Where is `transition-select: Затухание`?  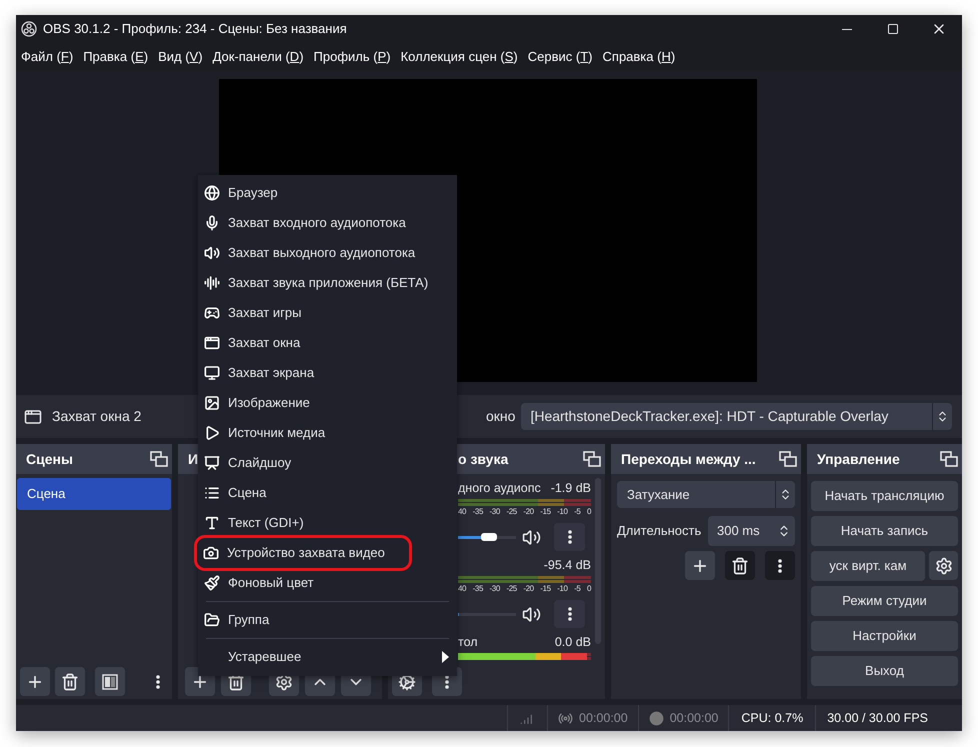
transition-select: Затухание is located at coordinates (706, 494).